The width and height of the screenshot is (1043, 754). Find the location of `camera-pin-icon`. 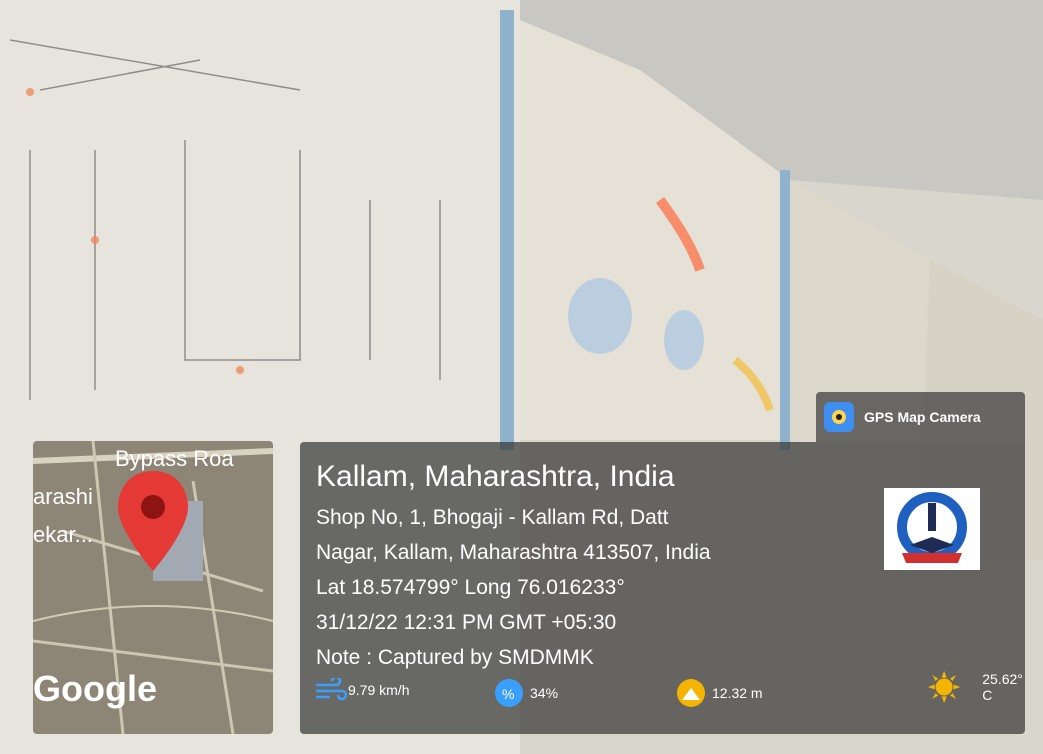

camera-pin-icon is located at coordinates (839, 417).